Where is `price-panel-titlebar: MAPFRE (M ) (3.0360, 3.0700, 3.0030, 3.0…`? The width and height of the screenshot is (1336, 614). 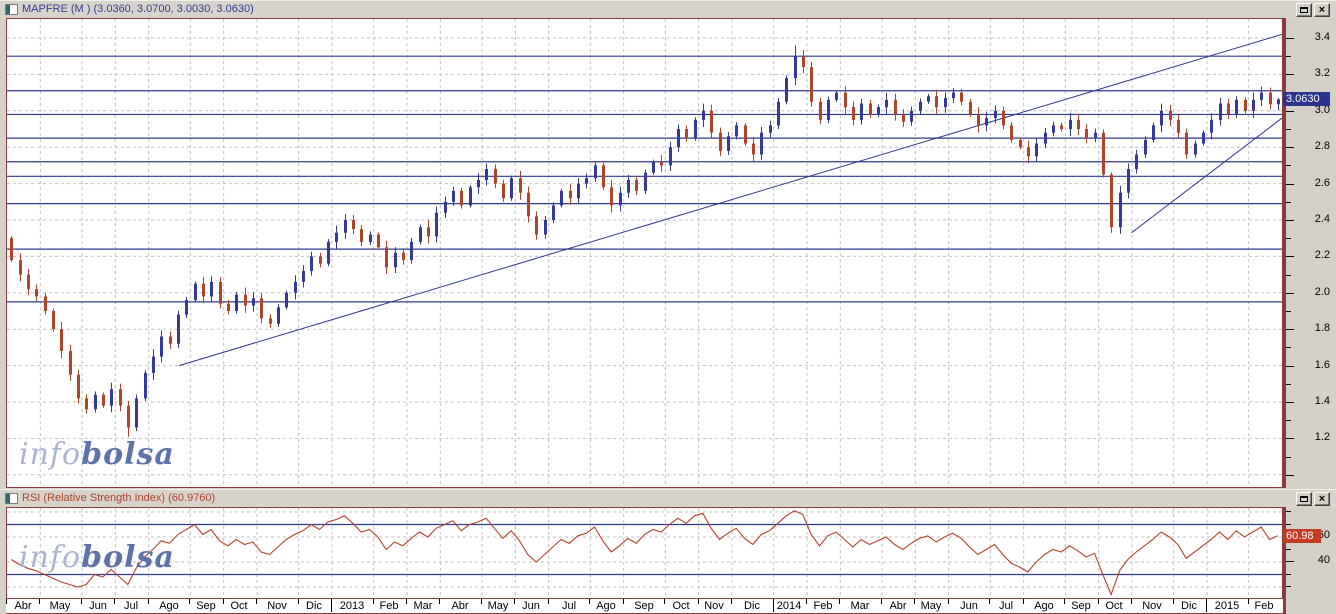 price-panel-titlebar: MAPFRE (M ) (3.0360, 3.0700, 3.0030, 3.0… is located at coordinates (668, 9).